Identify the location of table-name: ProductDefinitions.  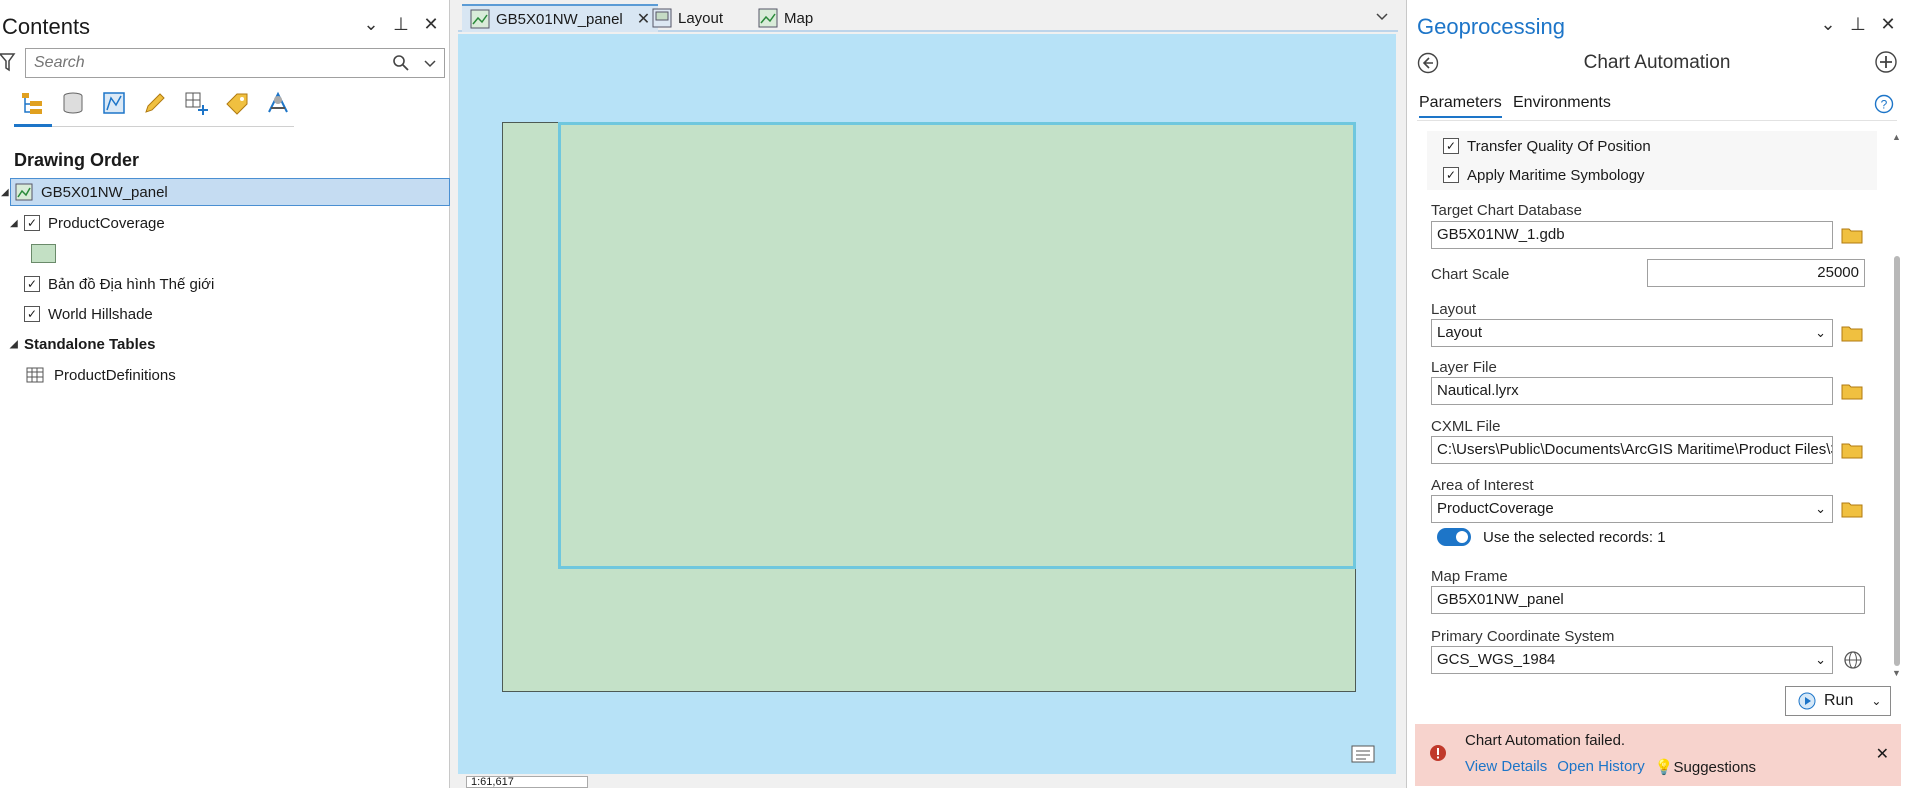
(115, 375).